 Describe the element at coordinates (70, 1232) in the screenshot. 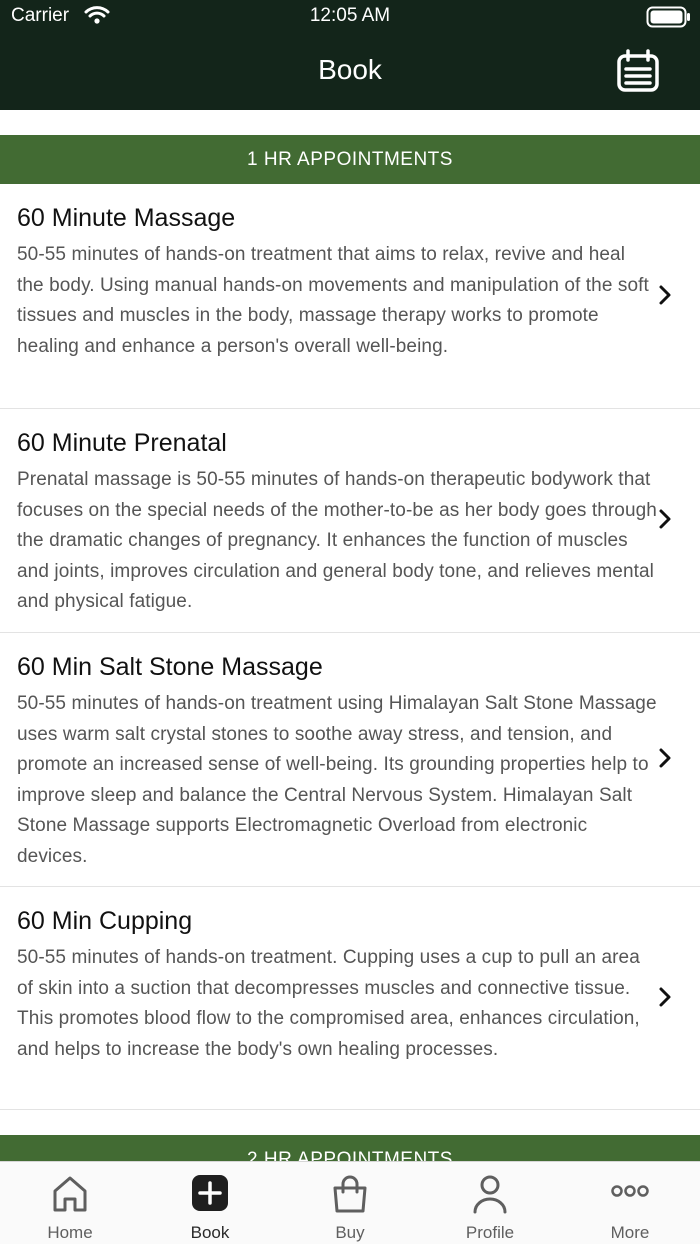

I see `tab-label: Home` at that location.